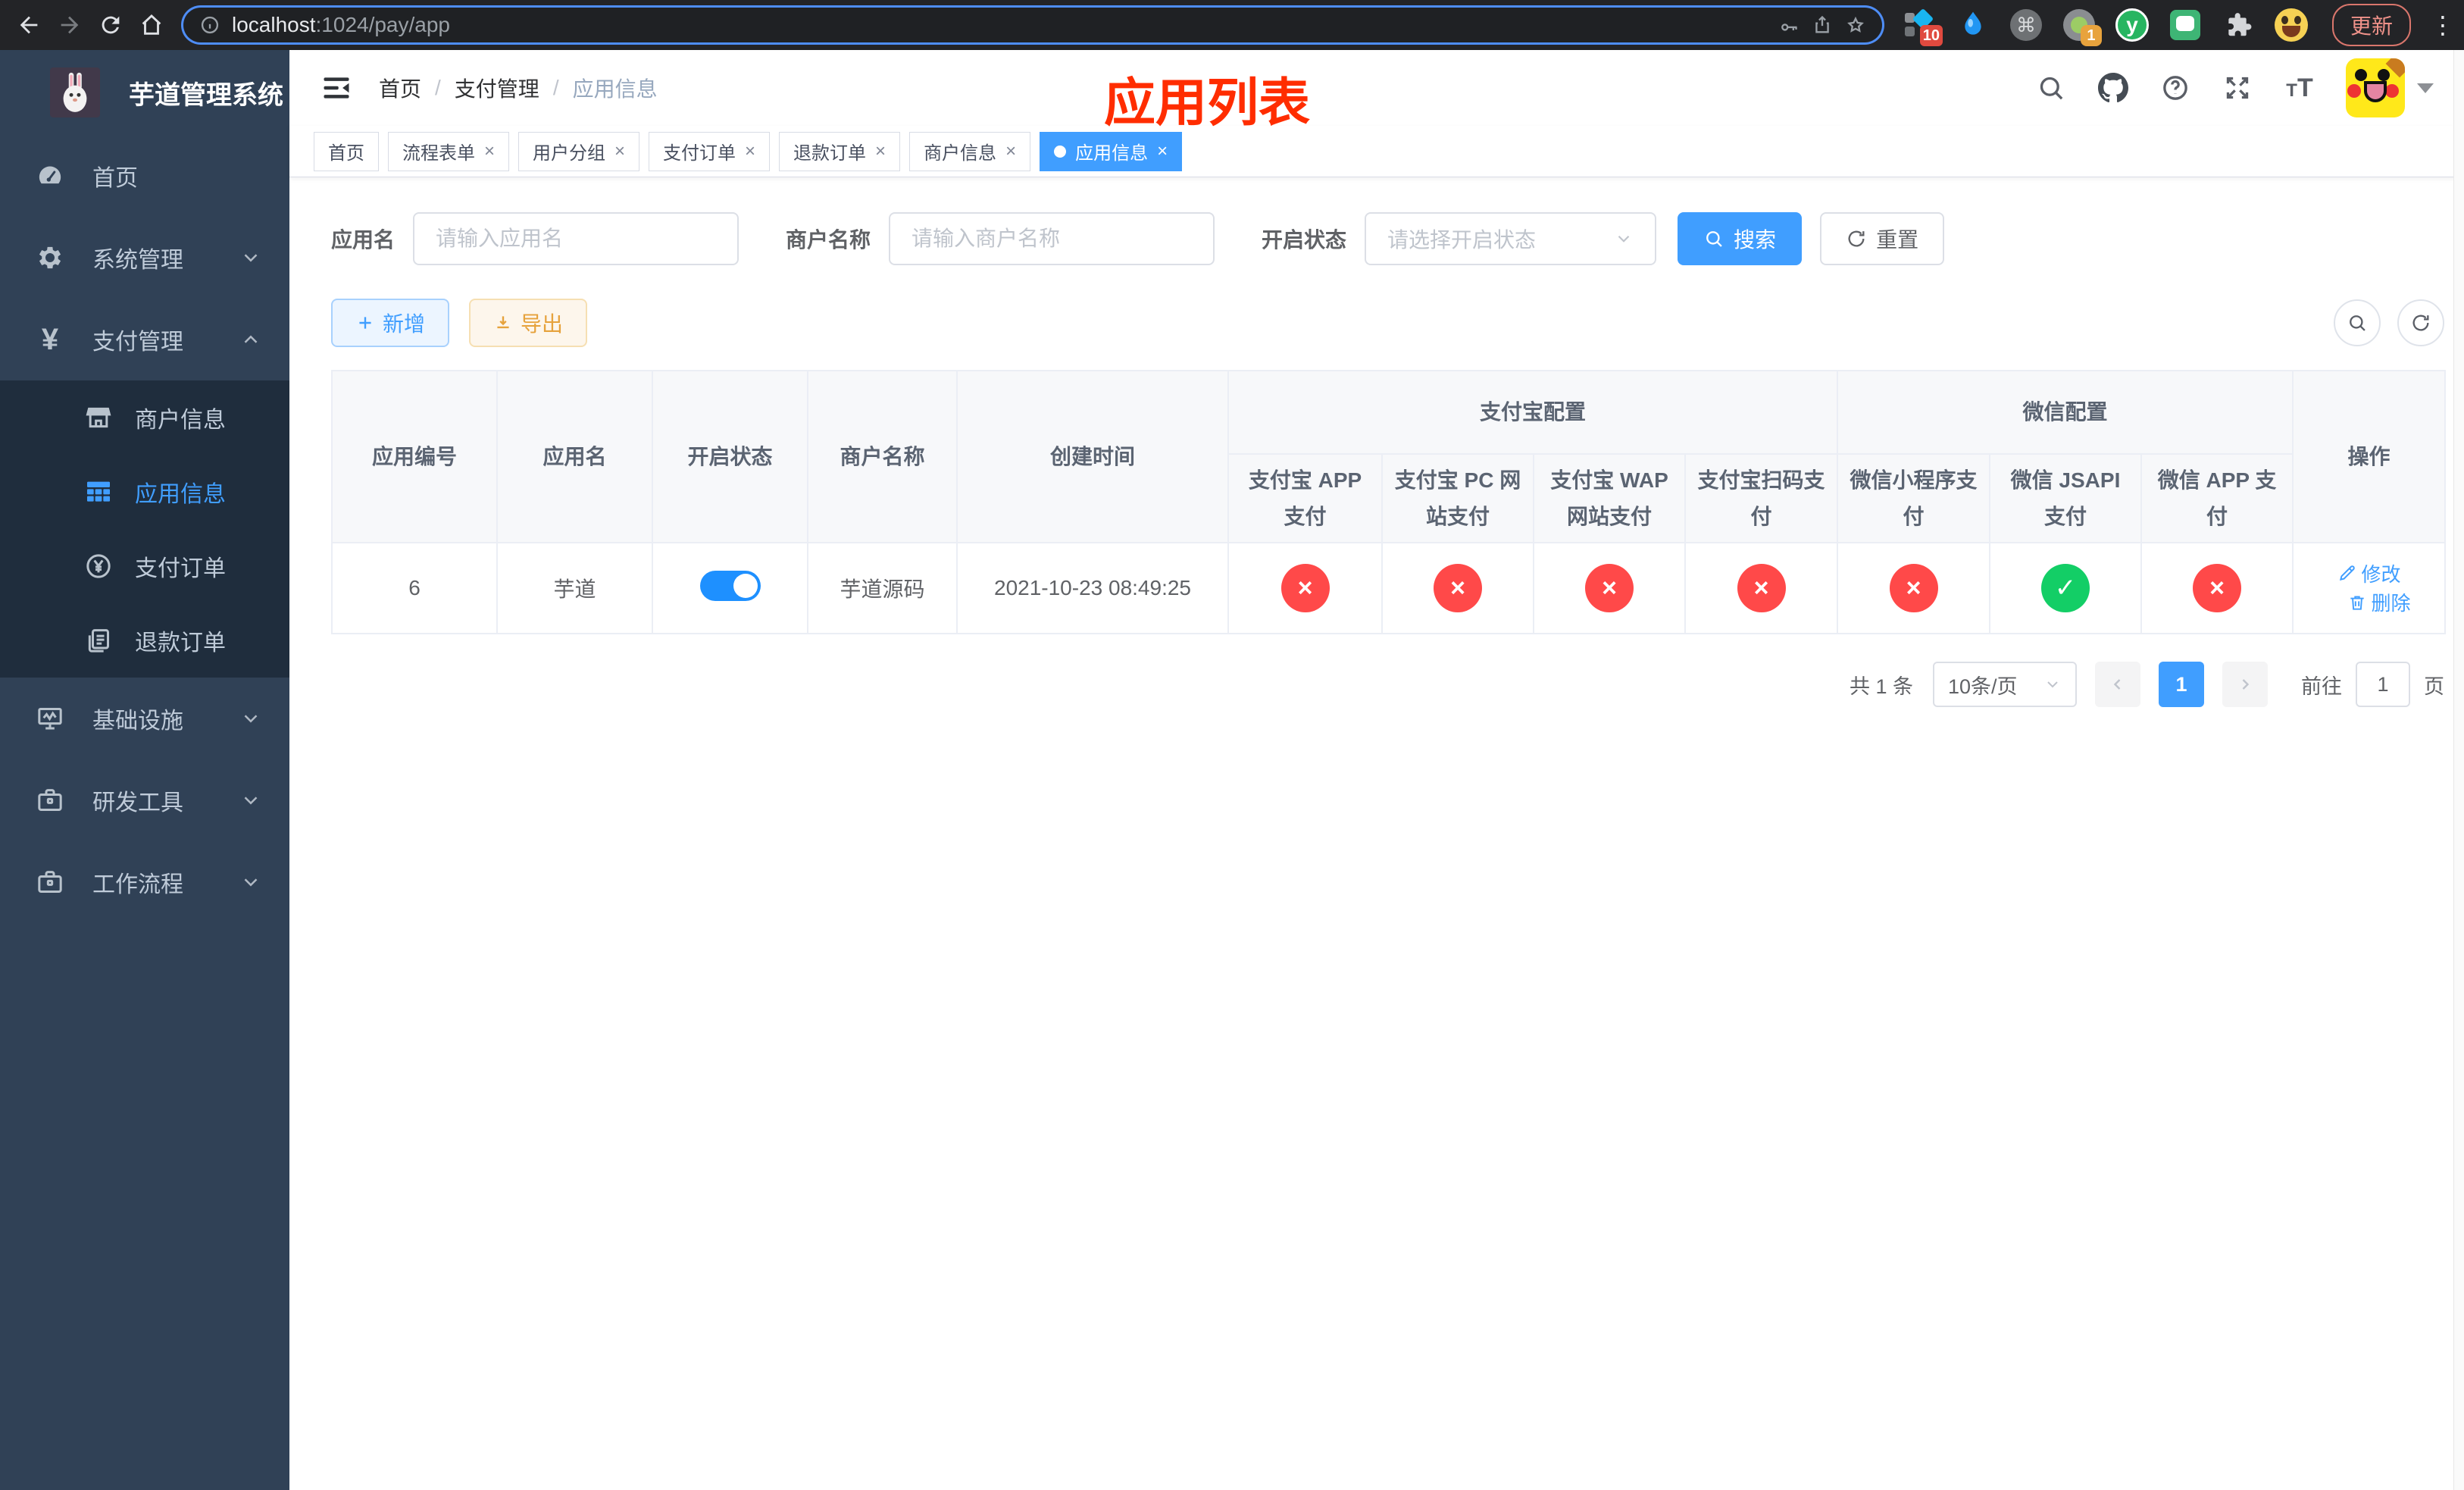 The width and height of the screenshot is (2464, 1490). I want to click on extension-camera-icon: 1, so click(2082, 27).